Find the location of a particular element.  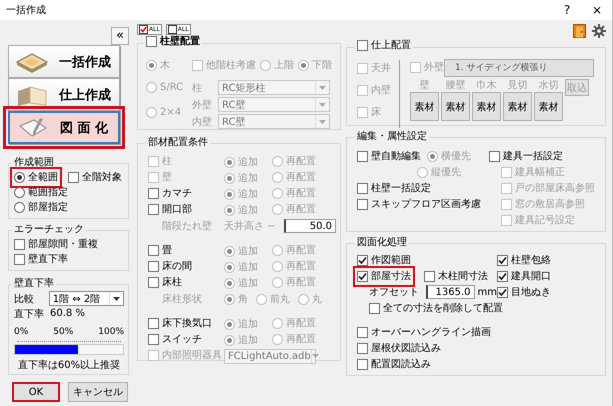

checkbox: 作図範囲 is located at coordinates (384, 260).